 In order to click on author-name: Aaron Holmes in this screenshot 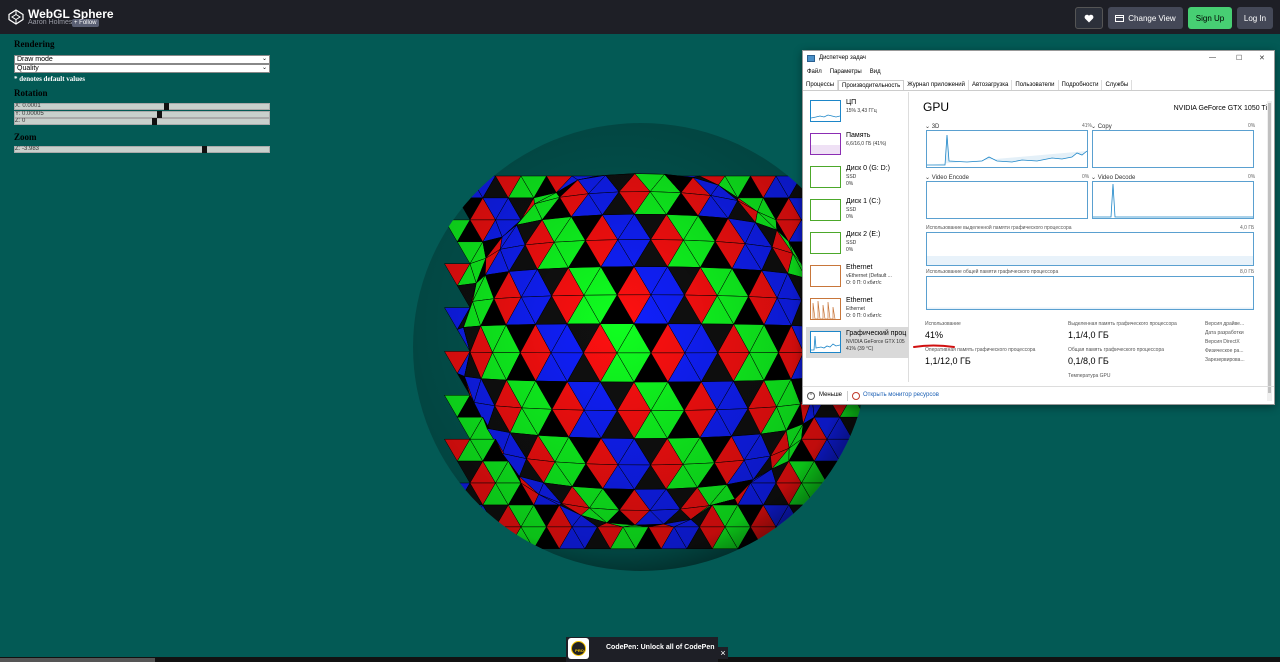, I will do `click(50, 22)`.